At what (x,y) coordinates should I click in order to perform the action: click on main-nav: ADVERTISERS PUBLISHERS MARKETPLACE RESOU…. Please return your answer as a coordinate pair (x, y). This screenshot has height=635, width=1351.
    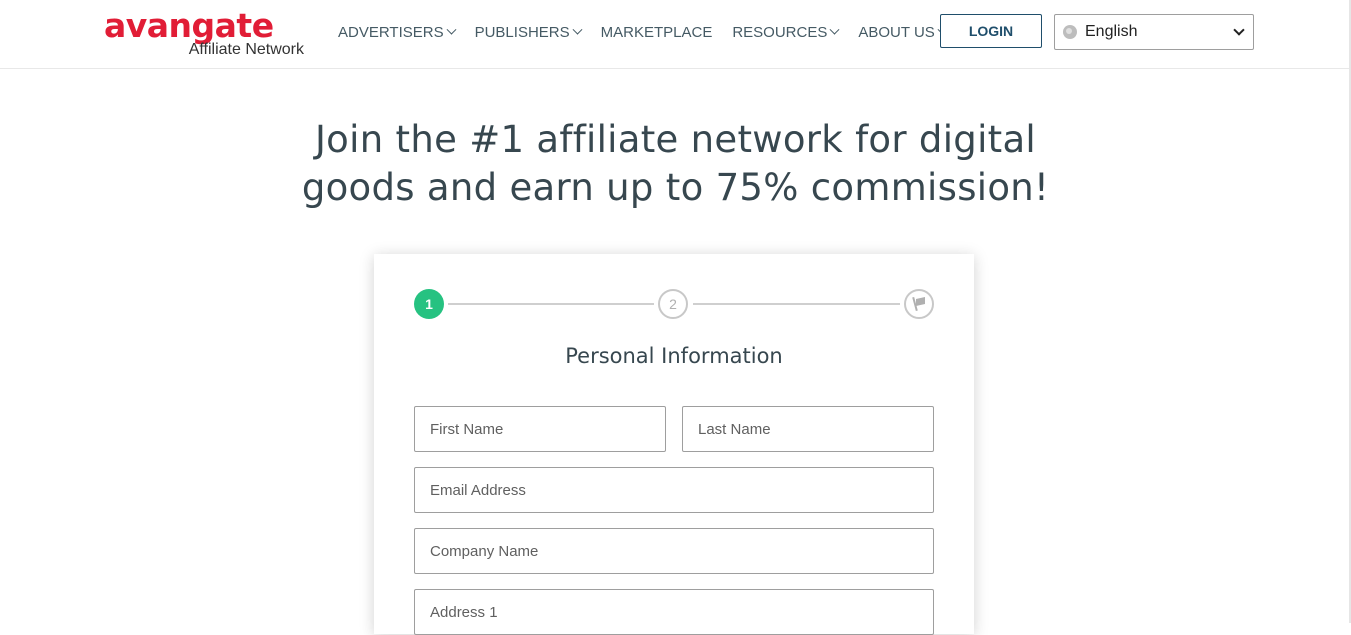
    Looking at the image, I should click on (652, 32).